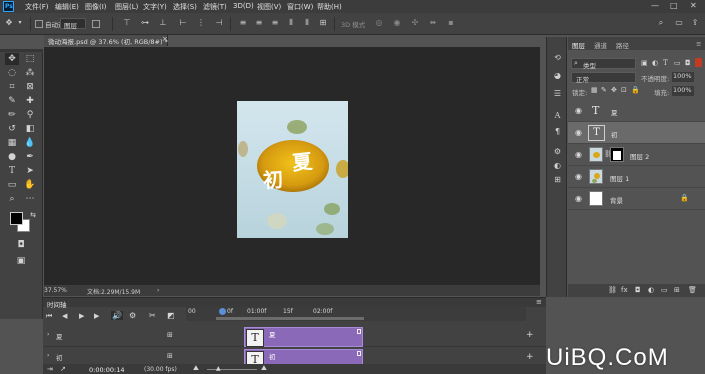 The width and height of the screenshot is (705, 374). I want to click on adjustment-layer-icon: ◐, so click(651, 290).